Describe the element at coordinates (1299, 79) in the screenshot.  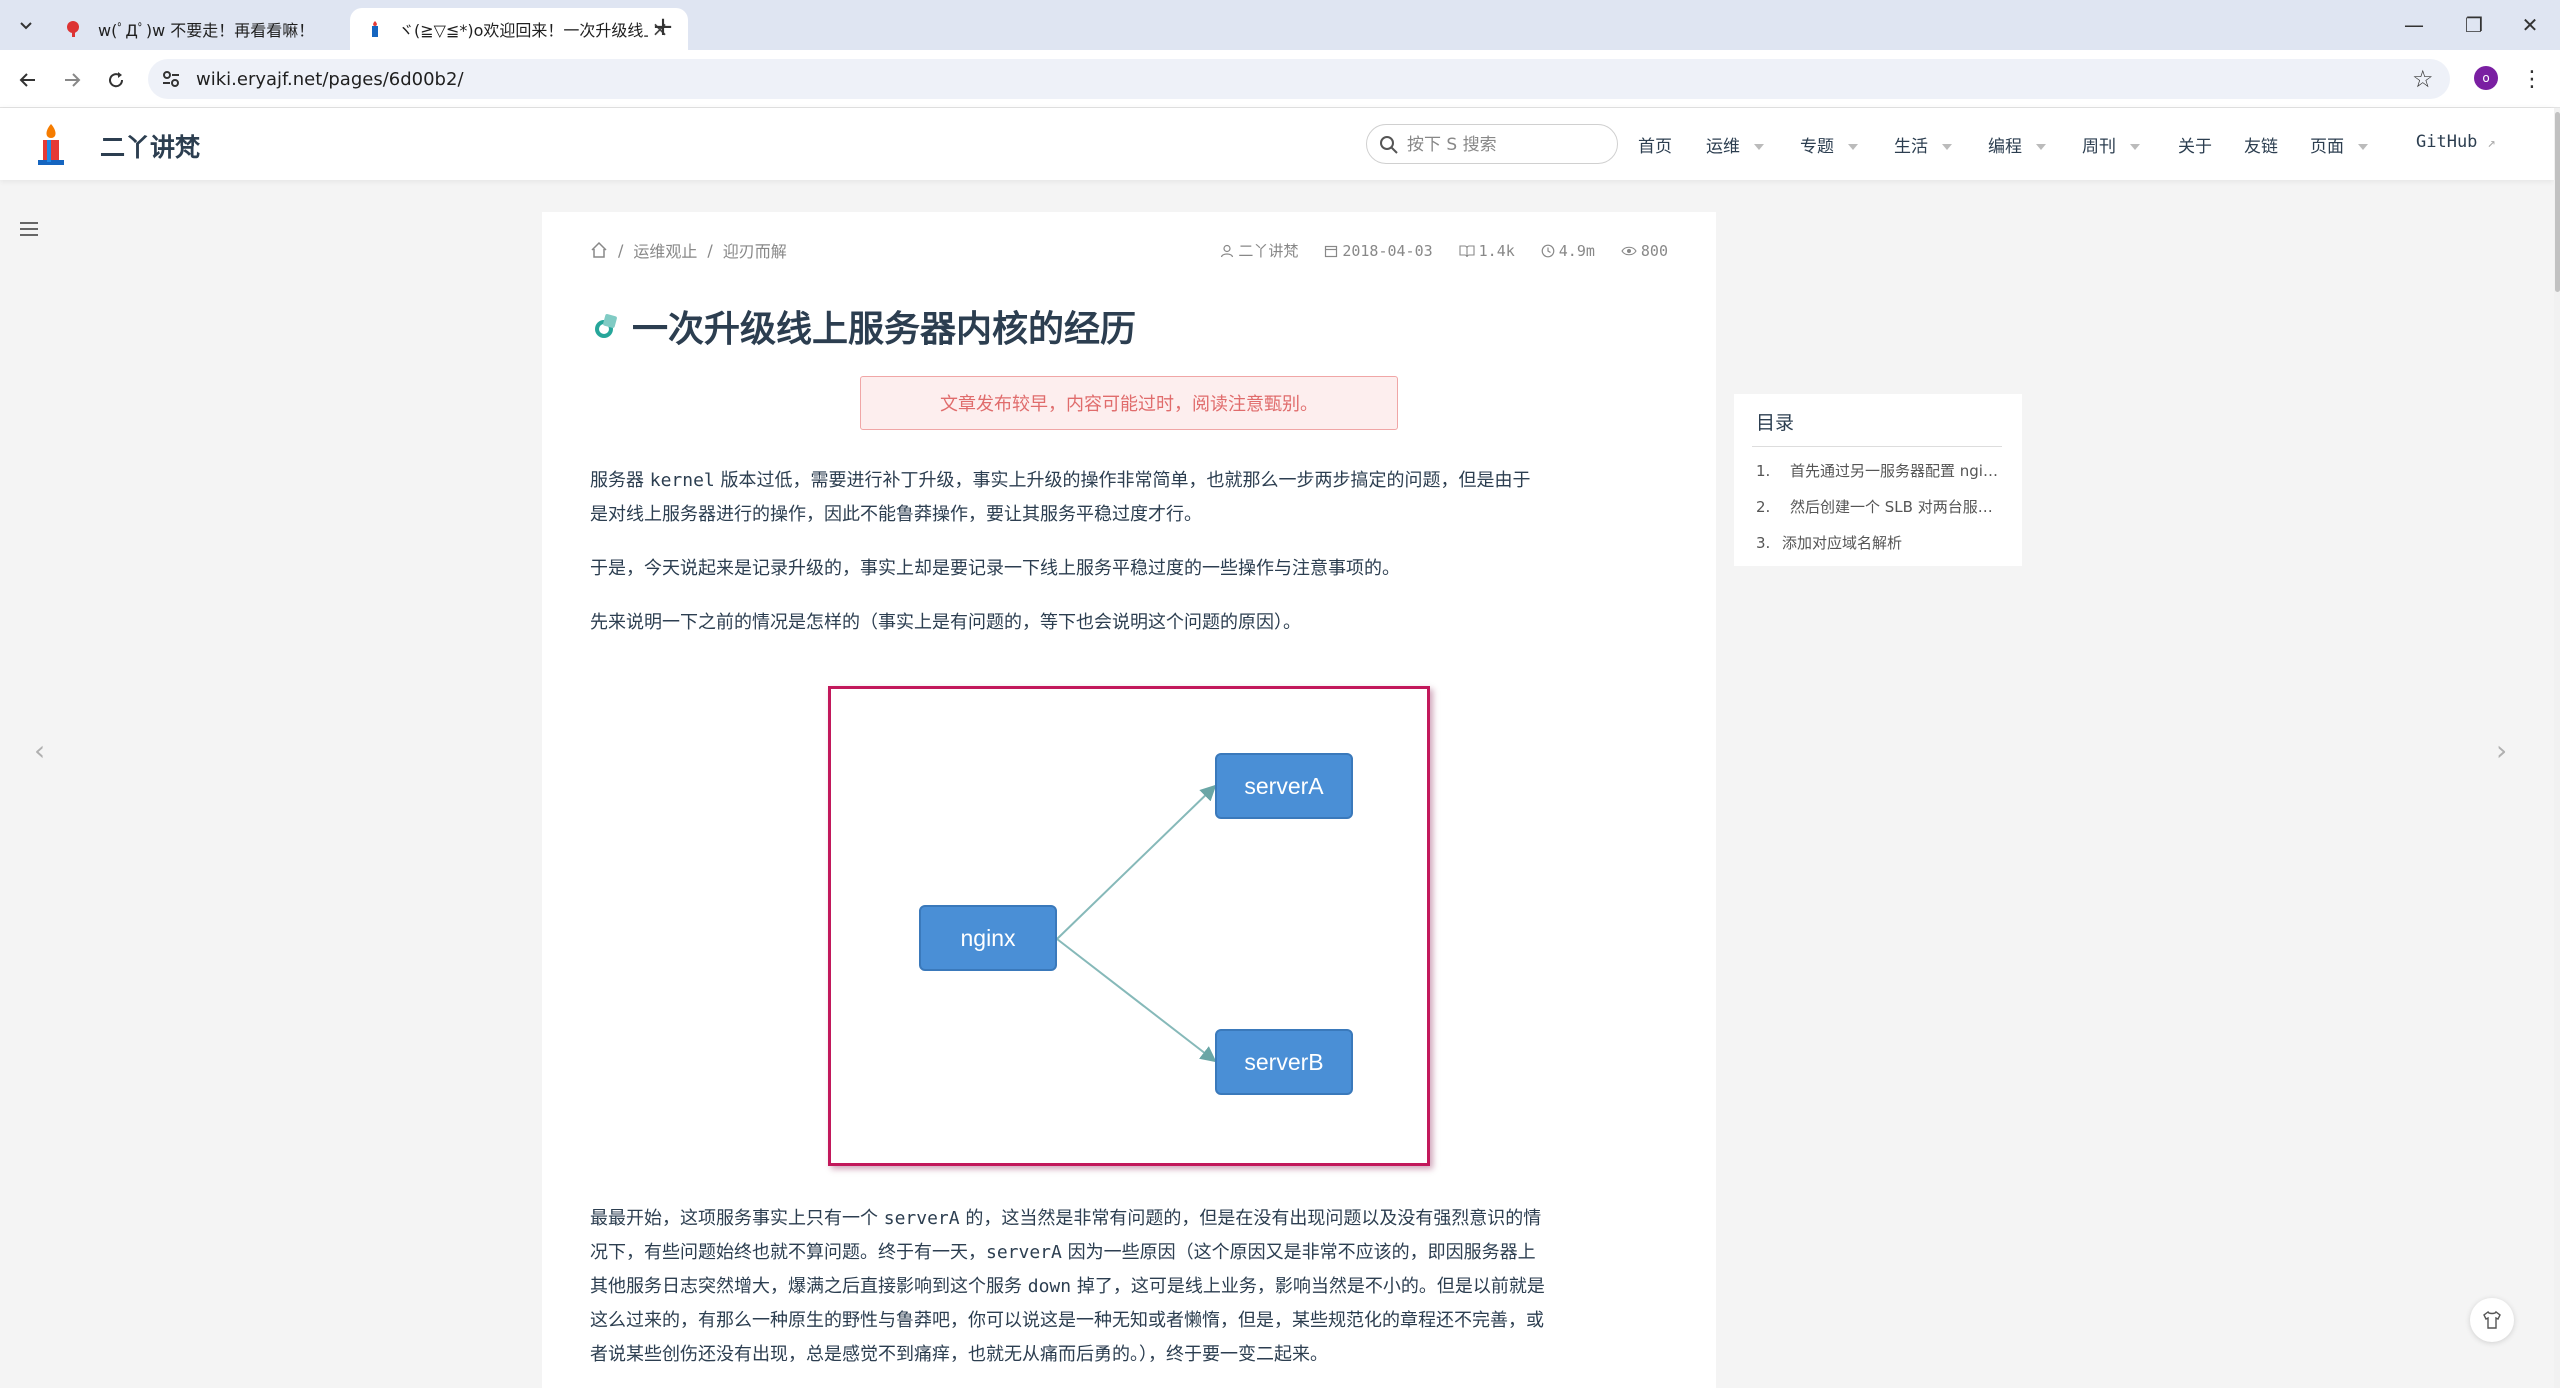
I see `url-bar: wiki.eryajf.net/pages/6d00b2/` at that location.